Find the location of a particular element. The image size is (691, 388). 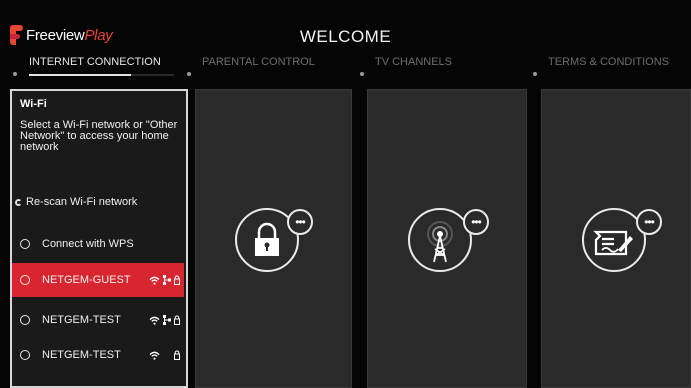

wifi-panel-header: Wi-Fi is located at coordinates (33, 104).